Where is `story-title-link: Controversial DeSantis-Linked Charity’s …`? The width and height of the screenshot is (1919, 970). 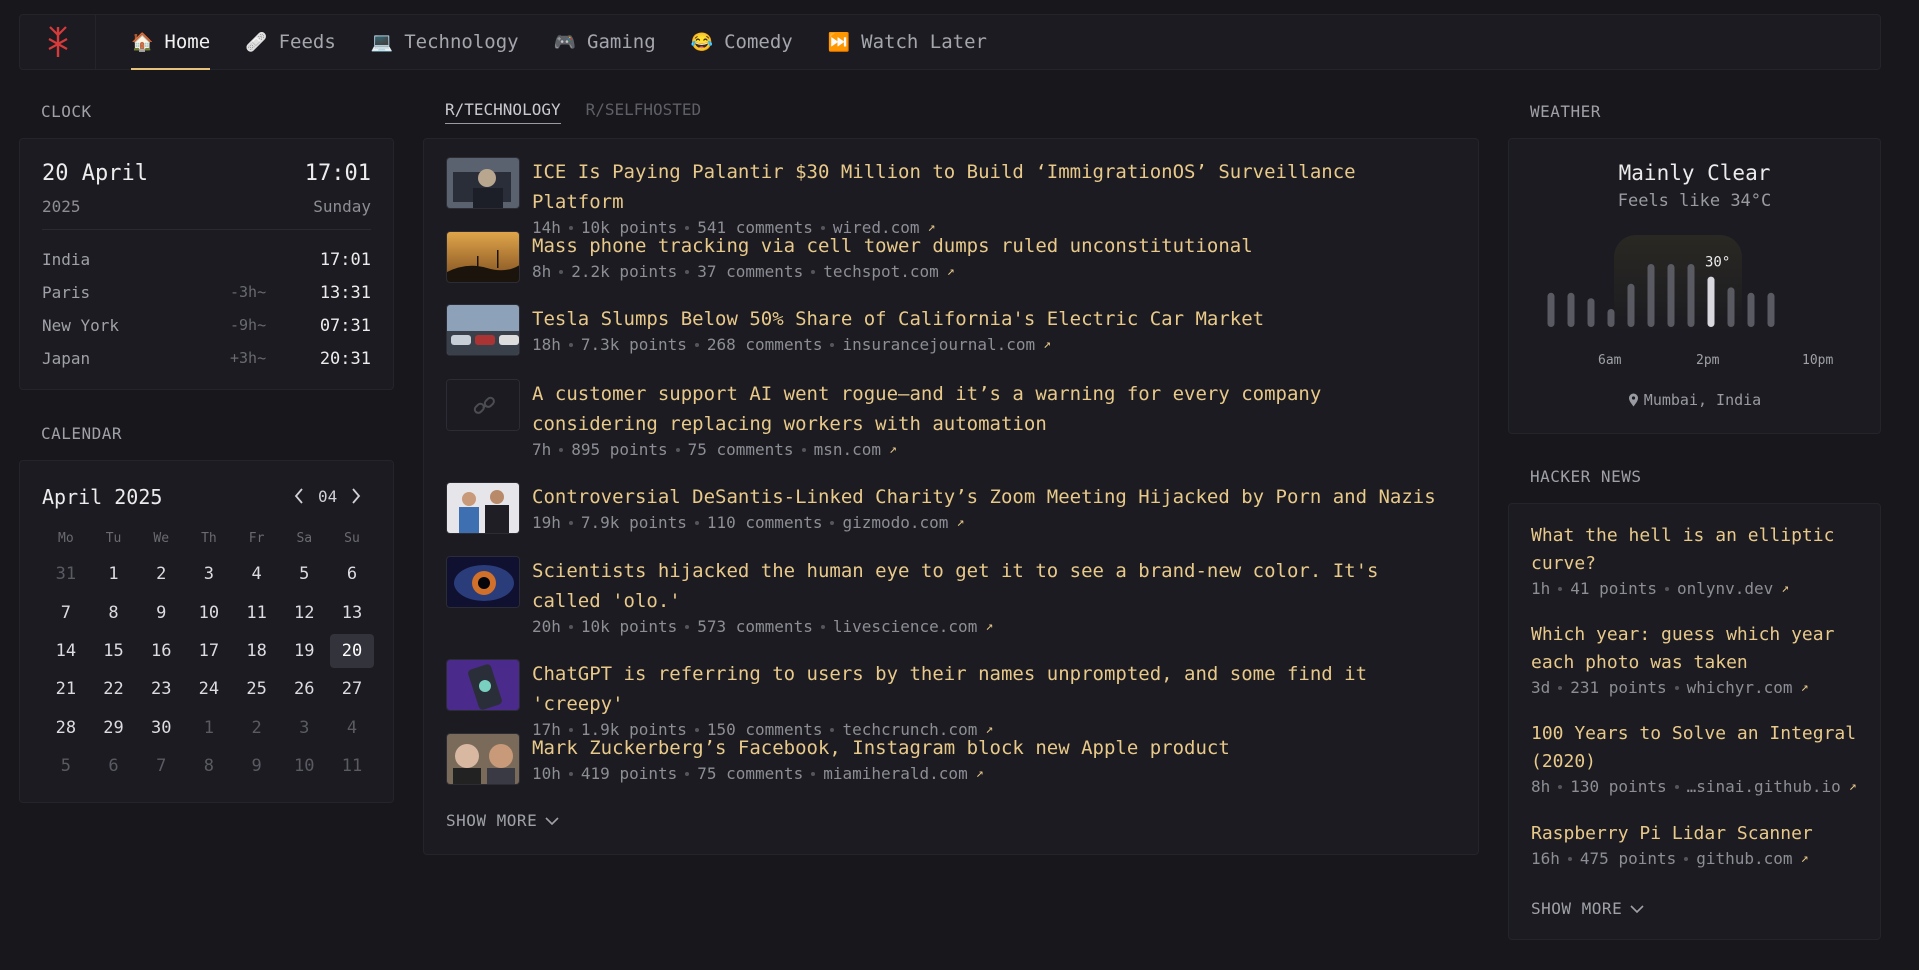
story-title-link: Controversial DeSantis-Linked Charity’s … is located at coordinates (994, 497).